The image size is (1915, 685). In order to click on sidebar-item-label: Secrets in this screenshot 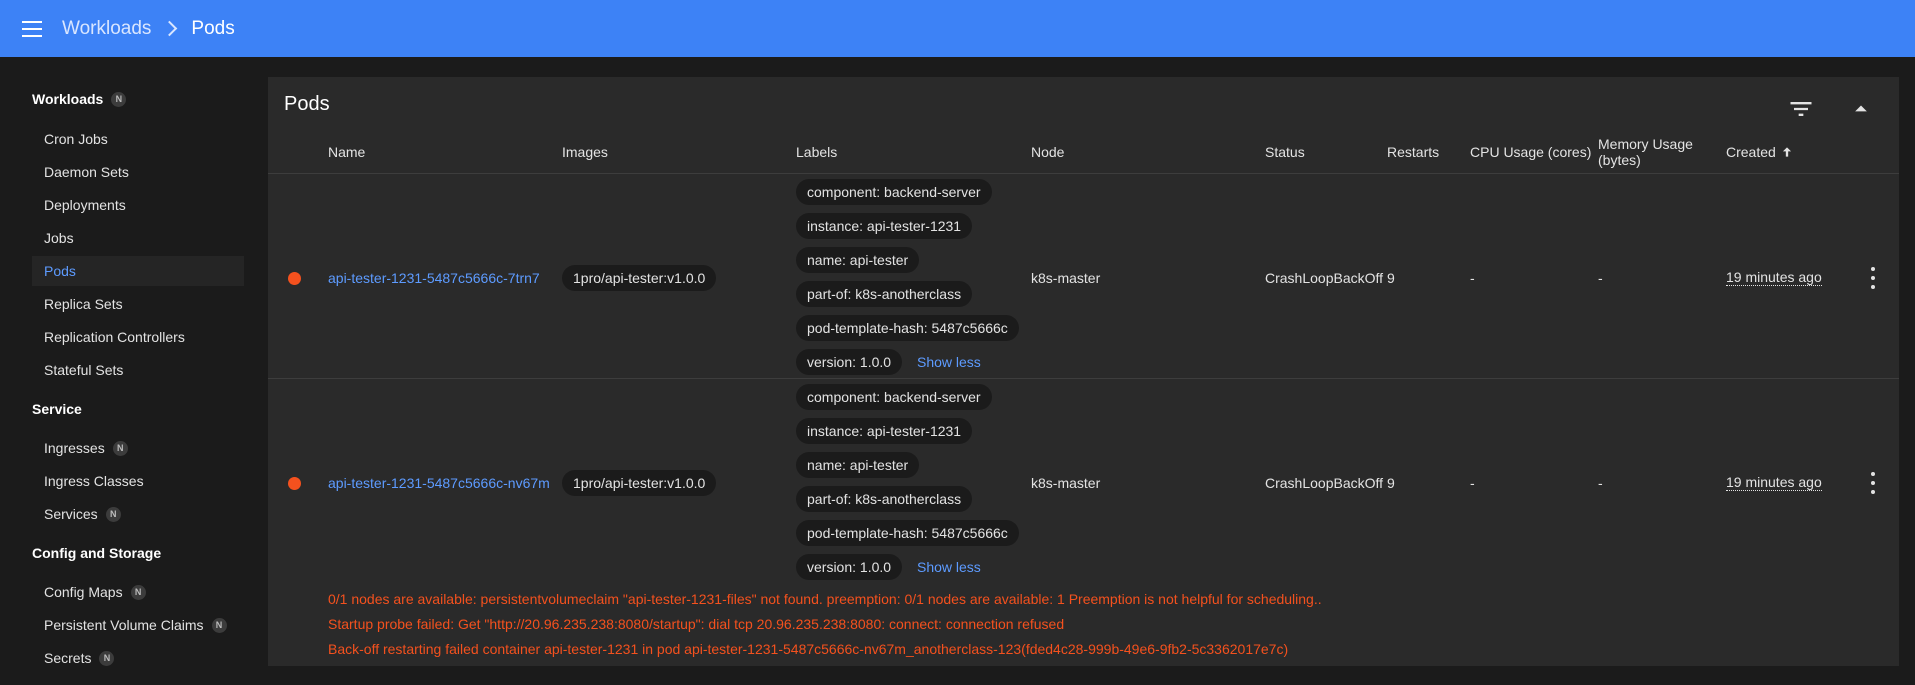, I will do `click(68, 658)`.